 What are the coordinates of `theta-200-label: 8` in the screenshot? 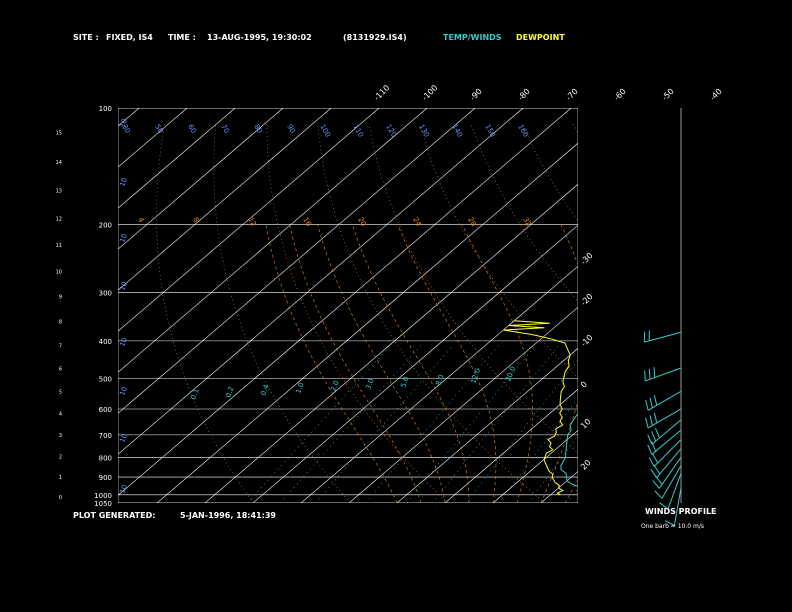 It's located at (195, 220).